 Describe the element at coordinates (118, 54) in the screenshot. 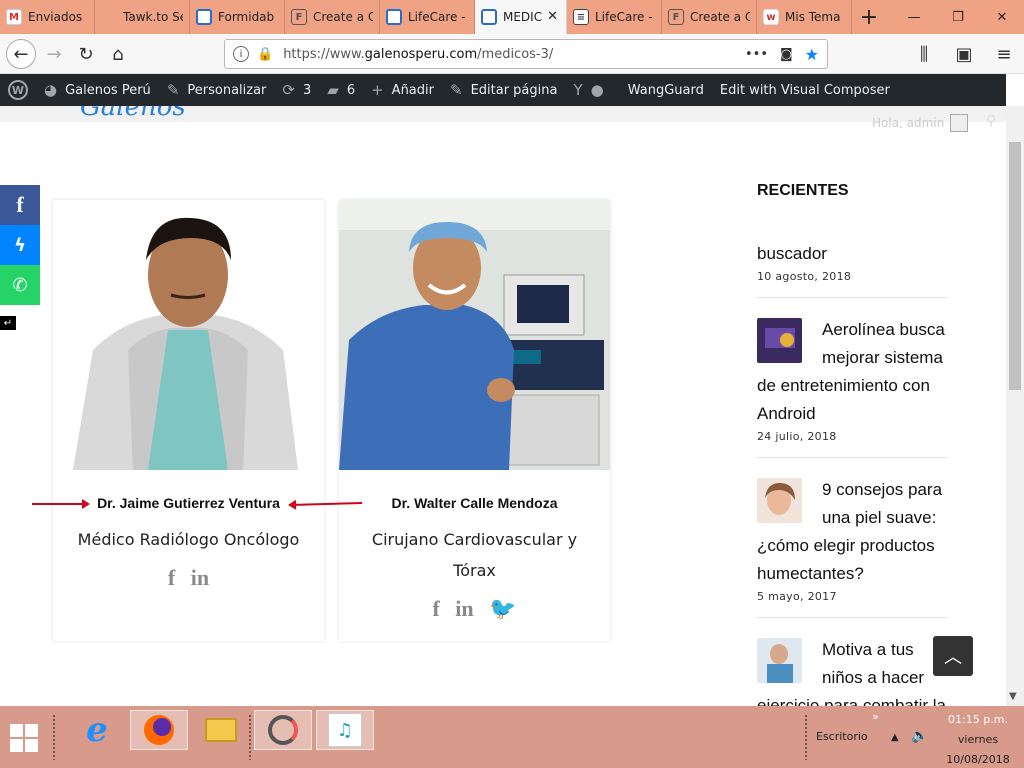

I see `home-button: ⌂` at that location.